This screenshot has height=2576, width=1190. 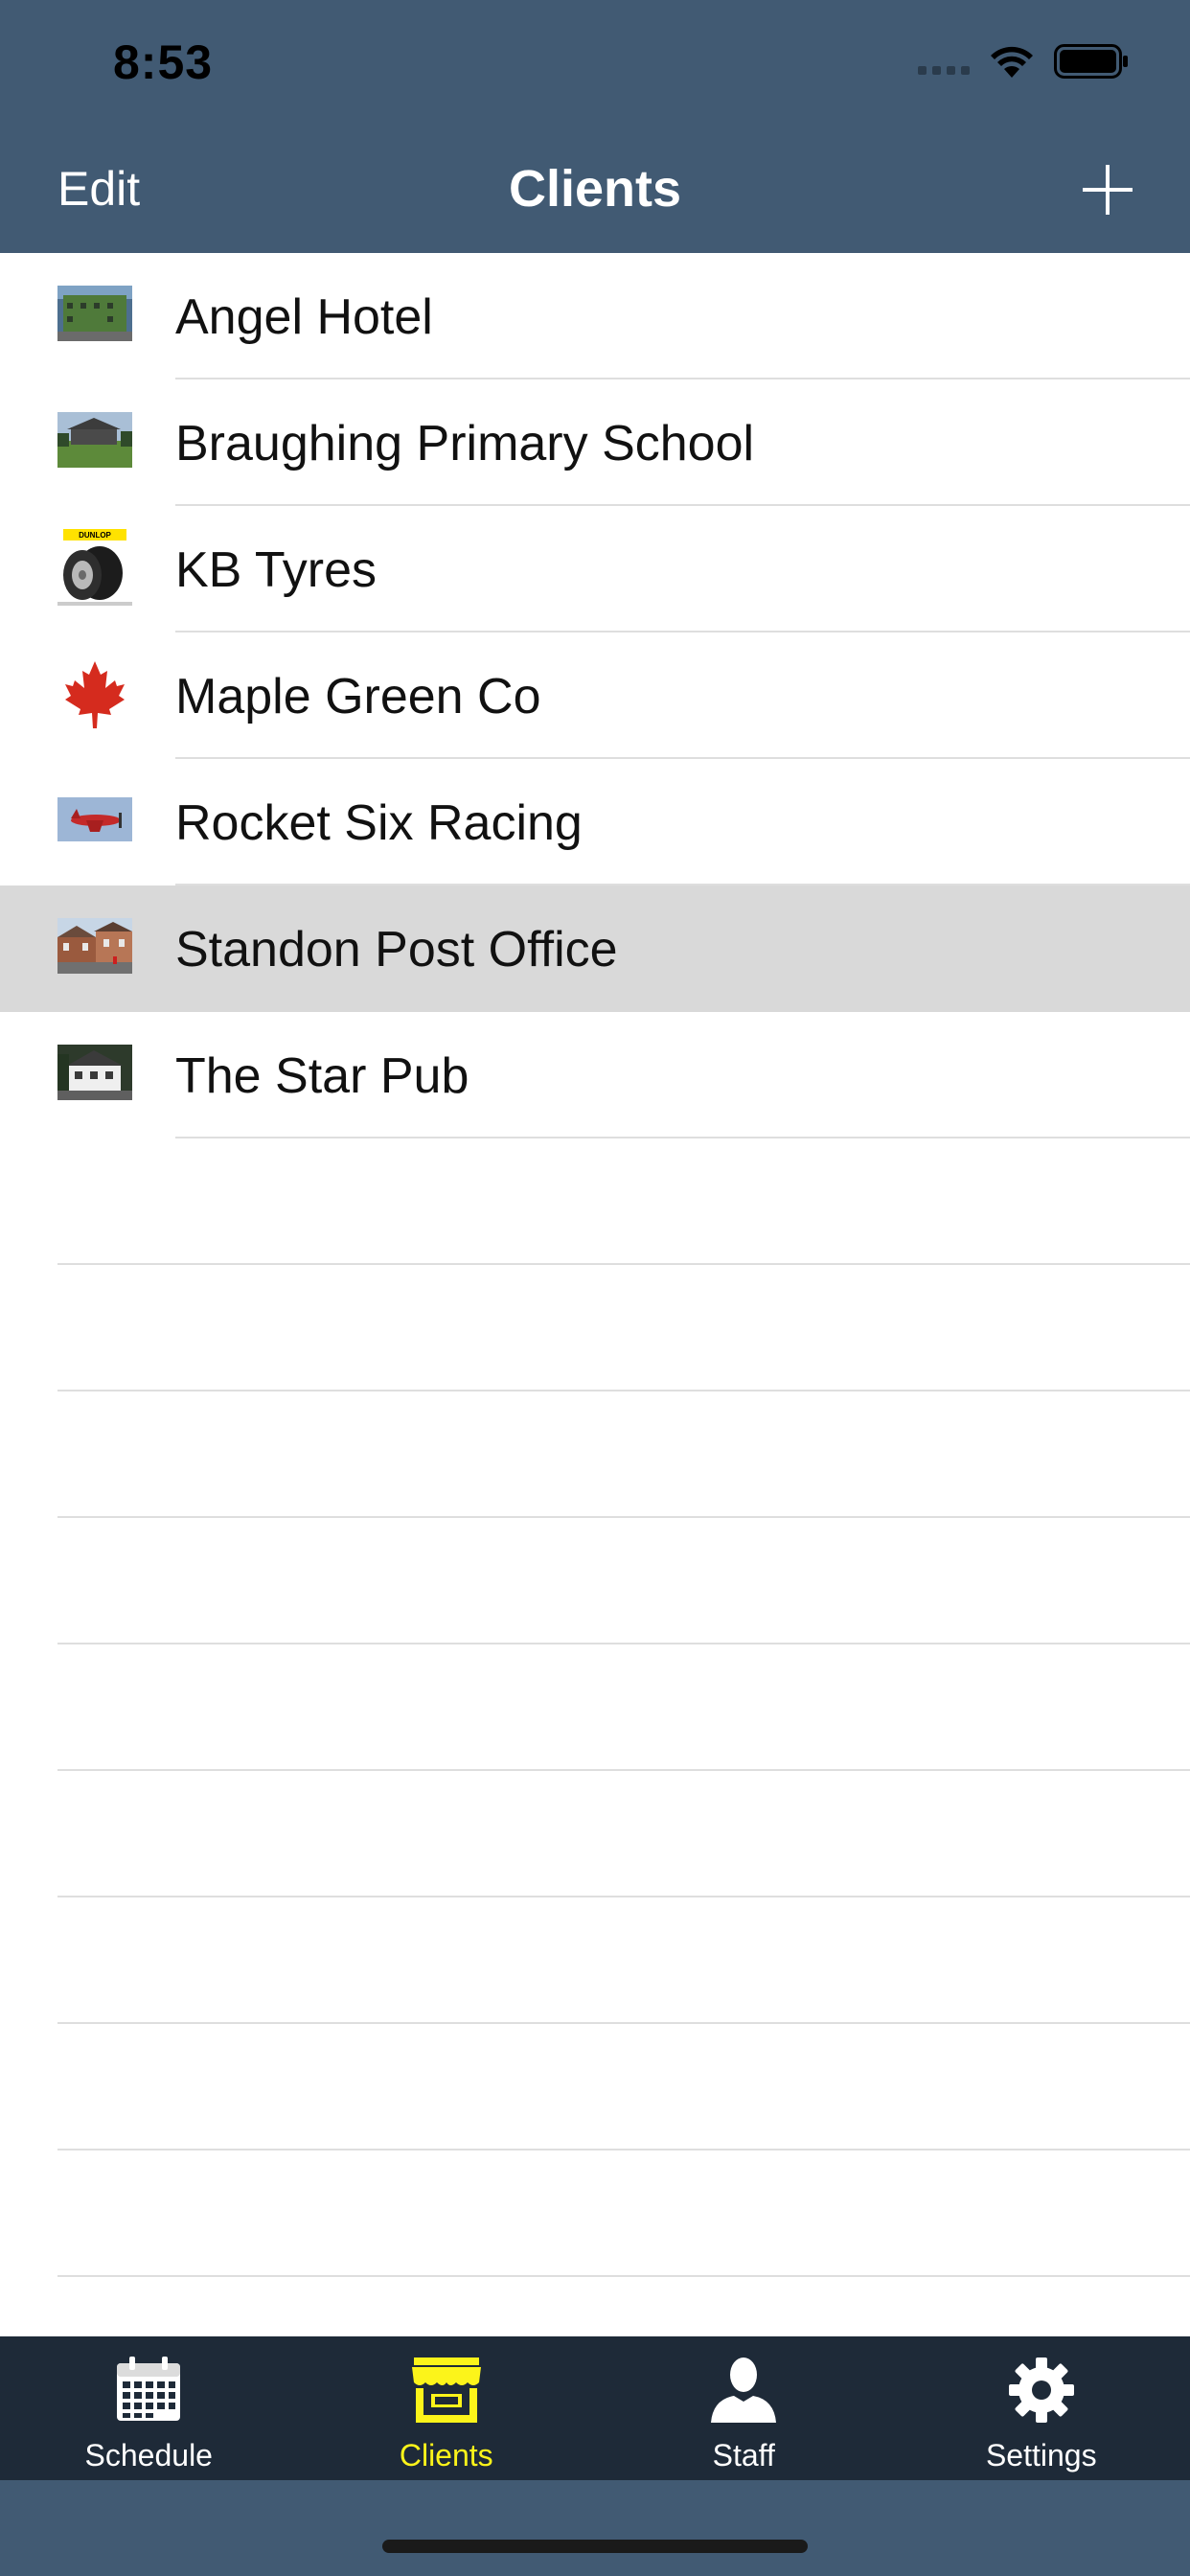 What do you see at coordinates (397, 950) in the screenshot?
I see `client-name: Standon Post Office` at bounding box center [397, 950].